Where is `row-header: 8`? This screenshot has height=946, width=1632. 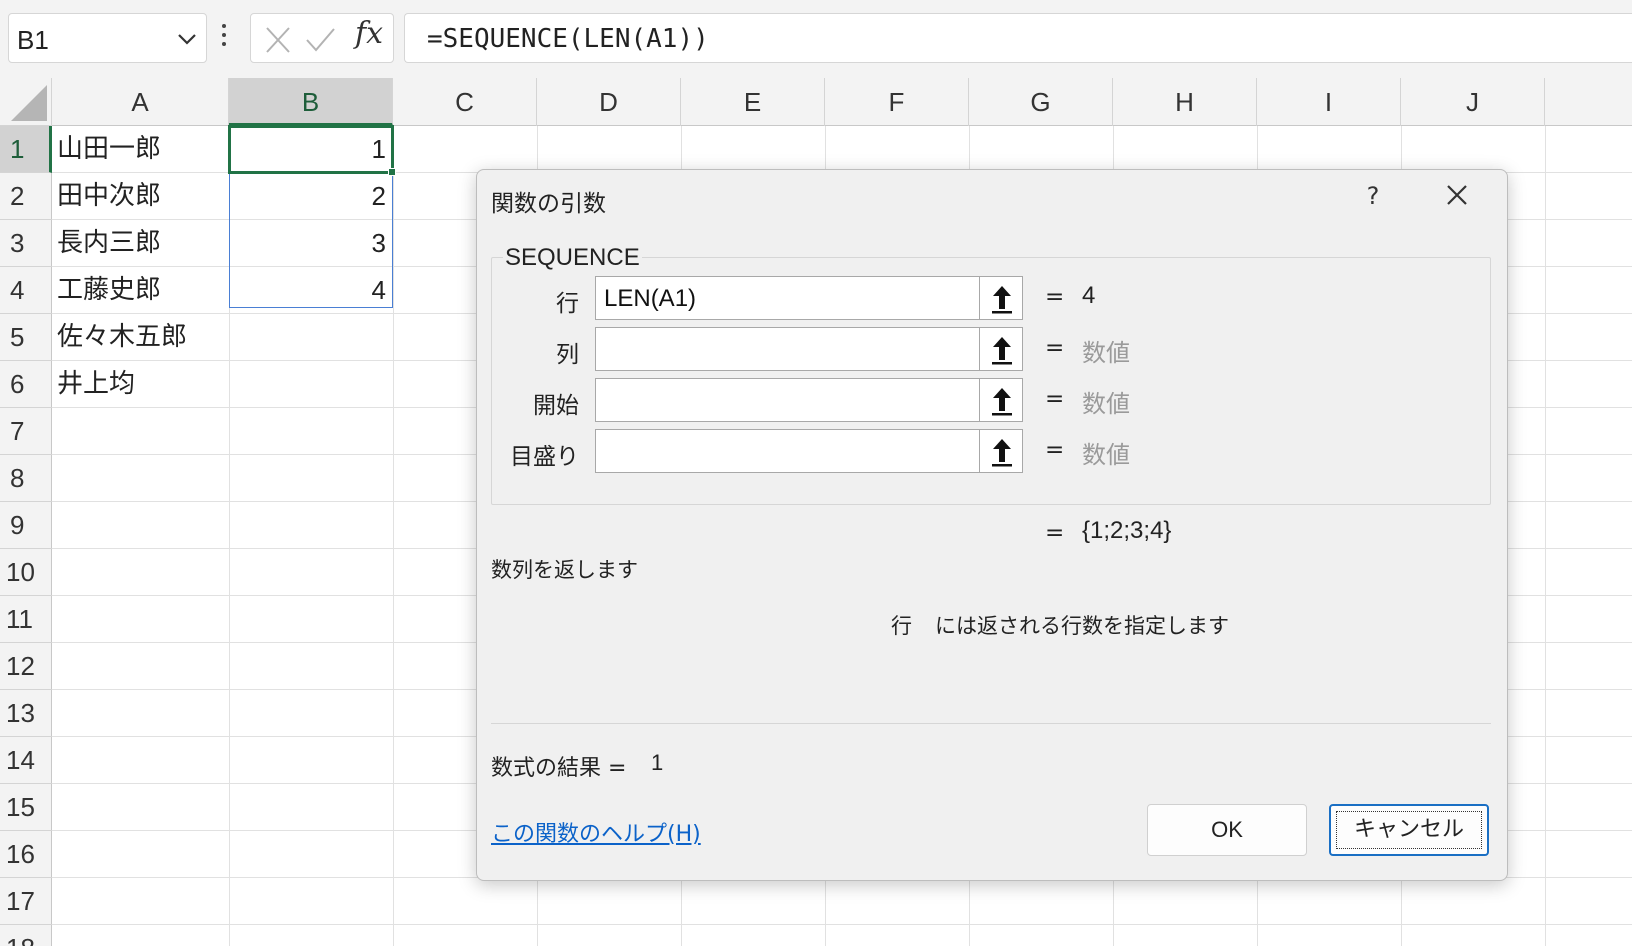
row-header: 8 is located at coordinates (26, 478).